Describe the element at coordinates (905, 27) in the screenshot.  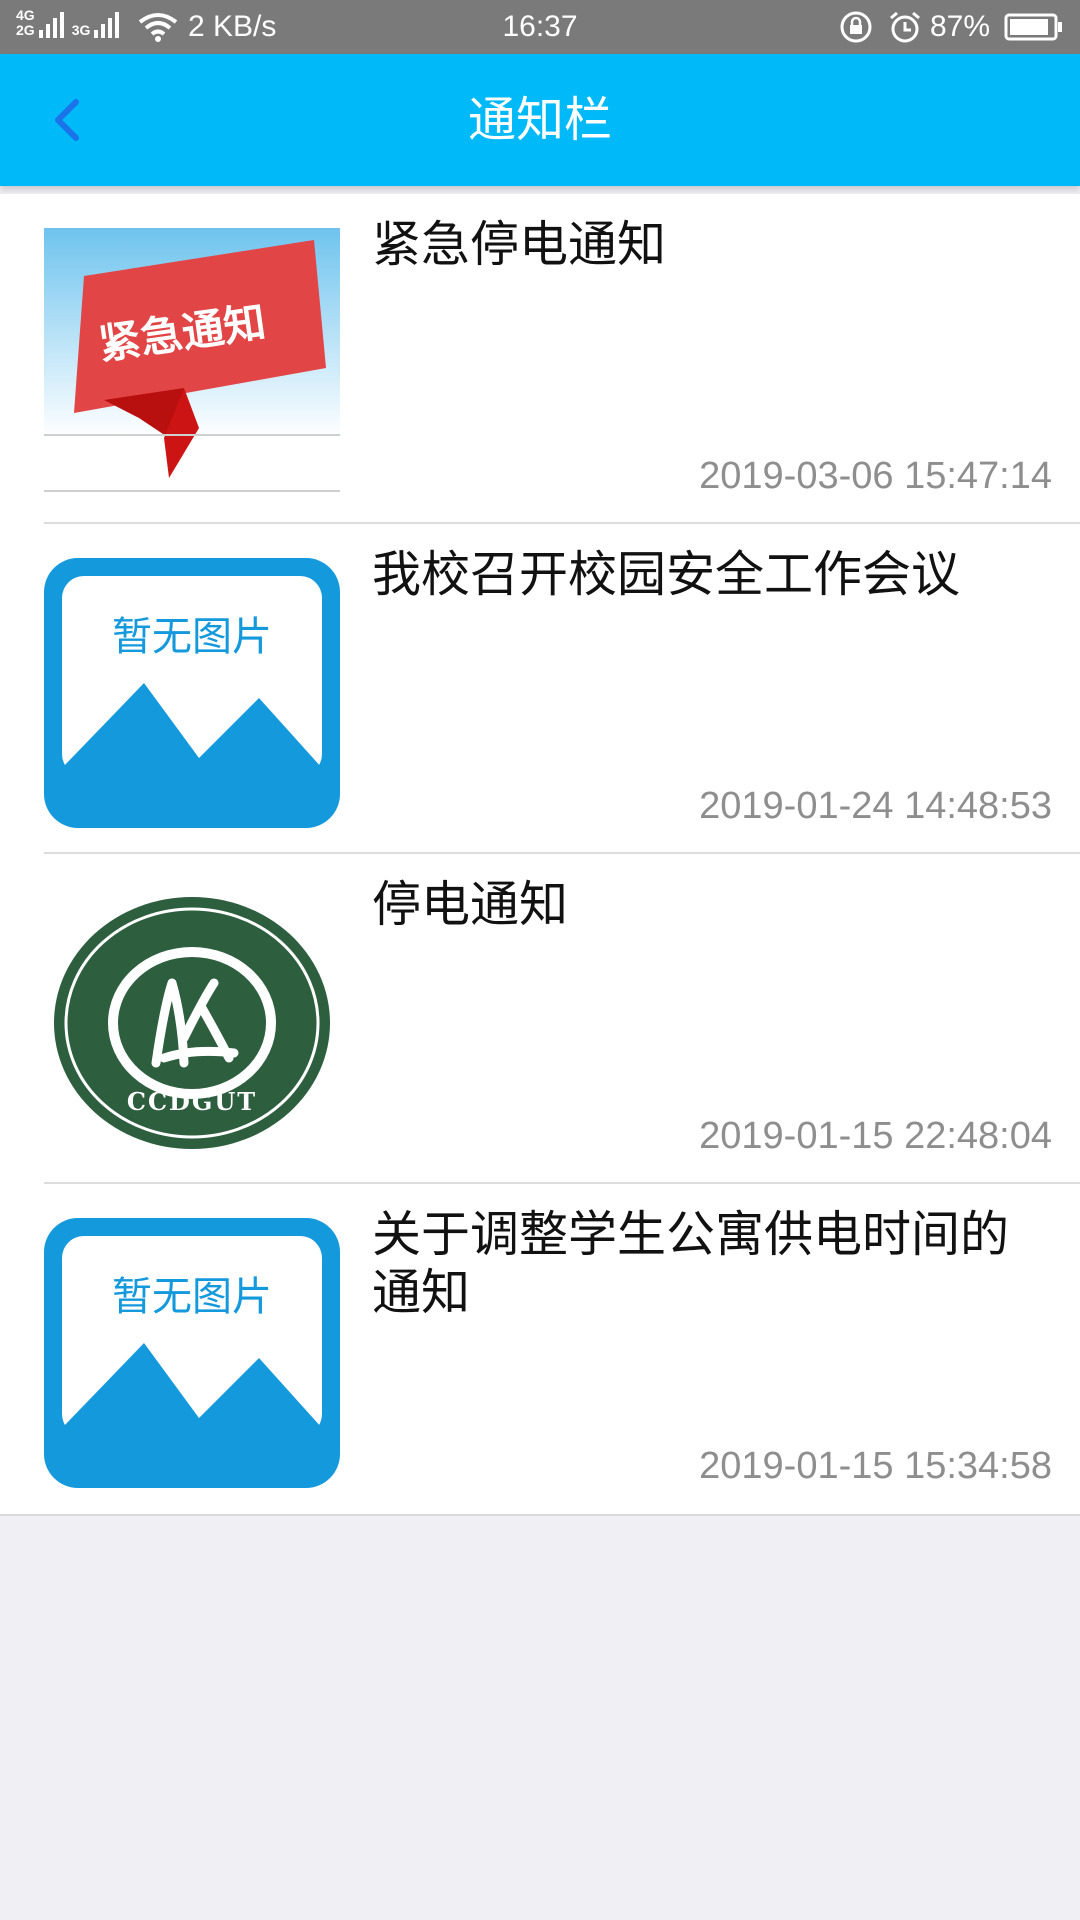
I see `alarm-icon` at that location.